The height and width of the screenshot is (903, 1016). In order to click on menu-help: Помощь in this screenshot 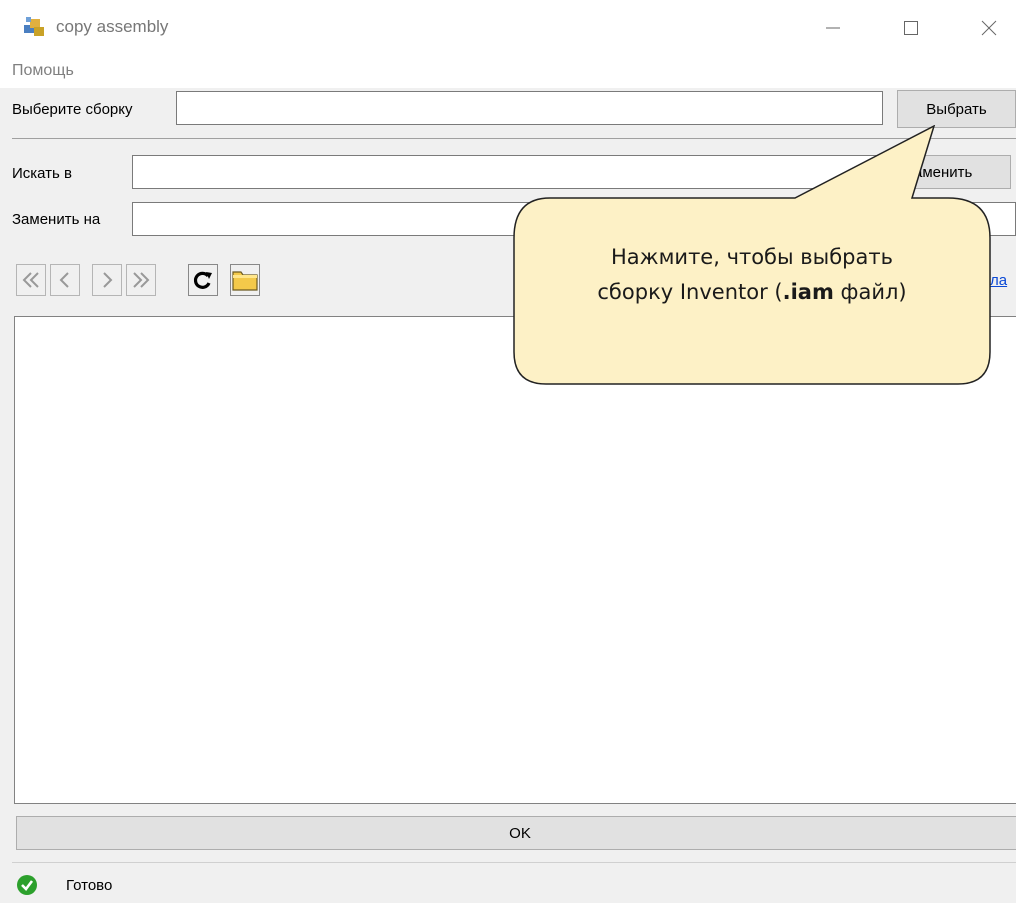, I will do `click(43, 71)`.